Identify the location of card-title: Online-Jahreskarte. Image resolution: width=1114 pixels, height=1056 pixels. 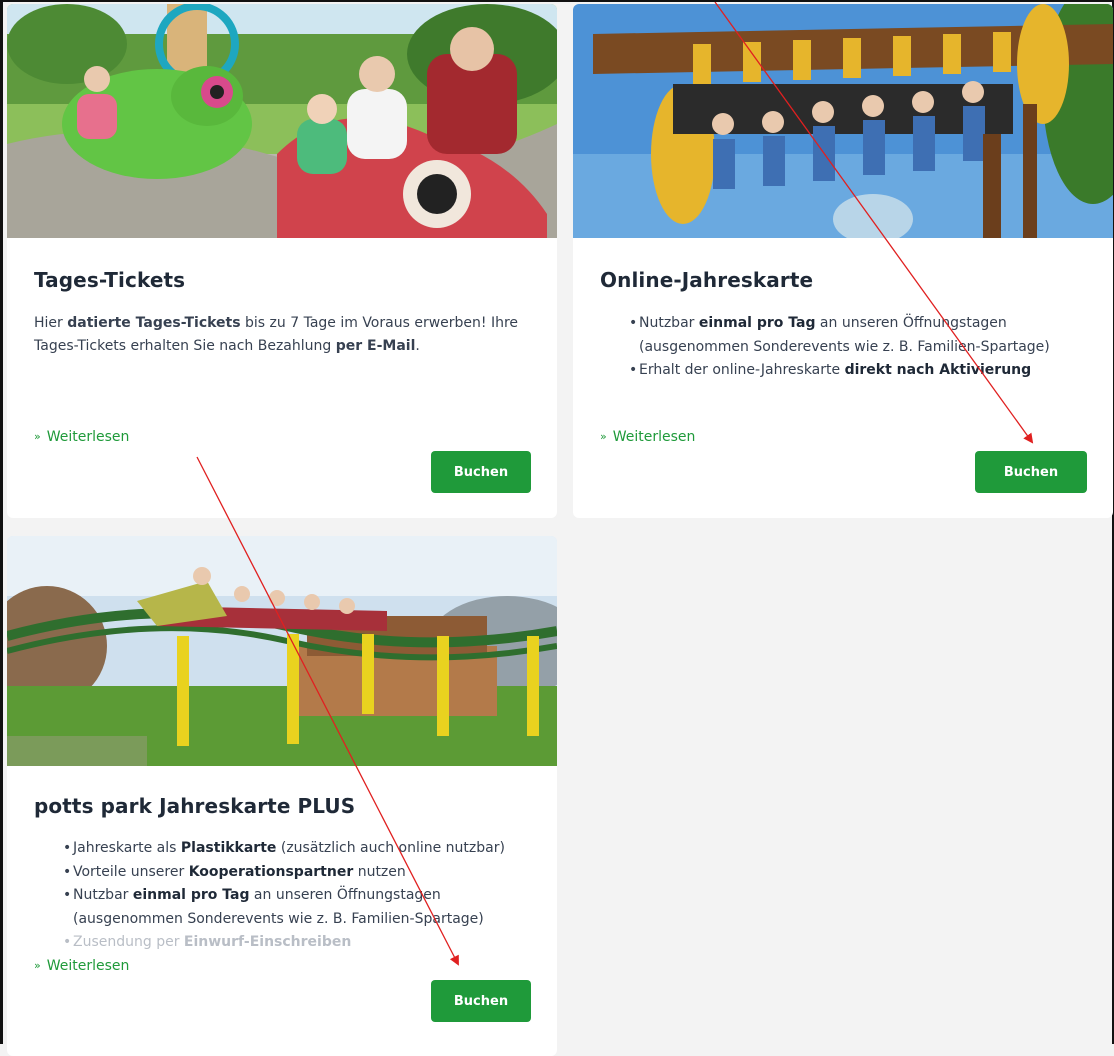
(707, 280).